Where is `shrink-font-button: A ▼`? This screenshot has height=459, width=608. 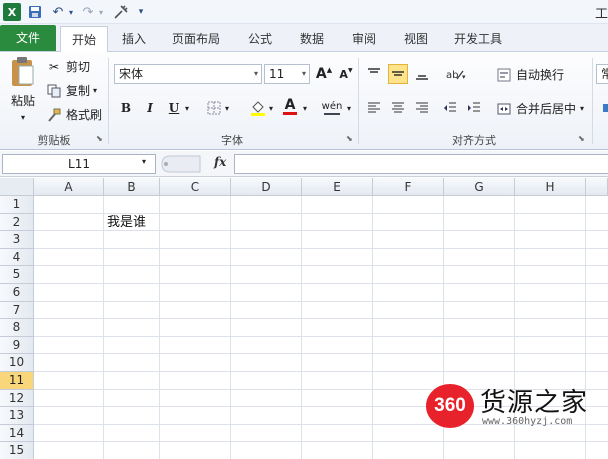 shrink-font-button: A ▼ is located at coordinates (346, 74).